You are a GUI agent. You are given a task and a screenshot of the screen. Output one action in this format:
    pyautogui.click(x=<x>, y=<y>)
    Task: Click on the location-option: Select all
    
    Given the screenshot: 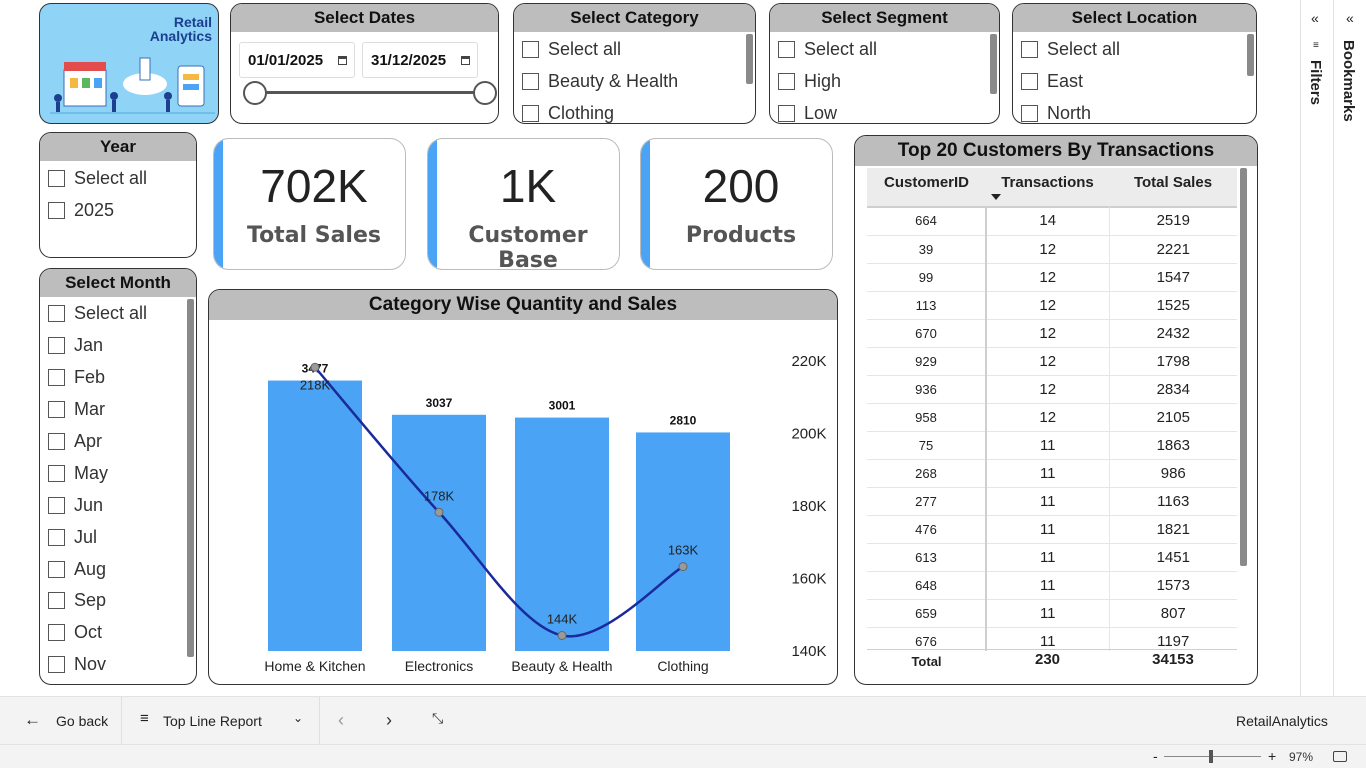 What is the action you would take?
    pyautogui.click(x=1134, y=49)
    